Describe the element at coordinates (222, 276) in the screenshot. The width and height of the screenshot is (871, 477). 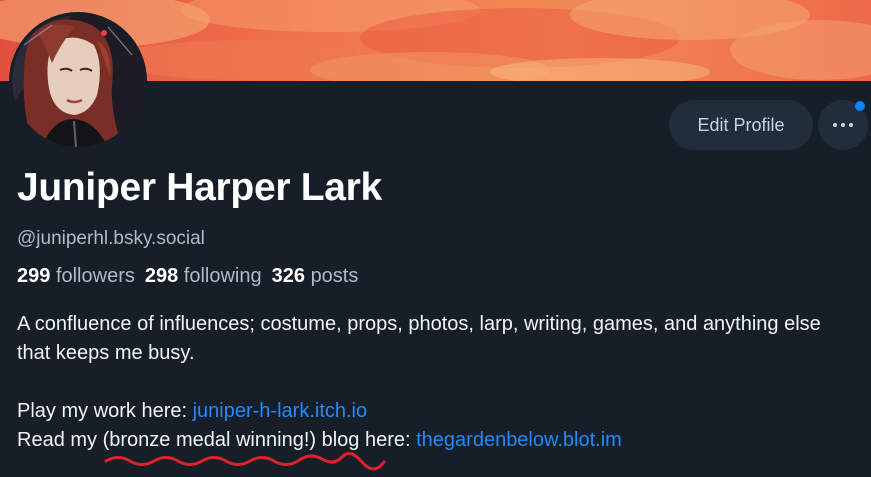
I see `following-label: following` at that location.